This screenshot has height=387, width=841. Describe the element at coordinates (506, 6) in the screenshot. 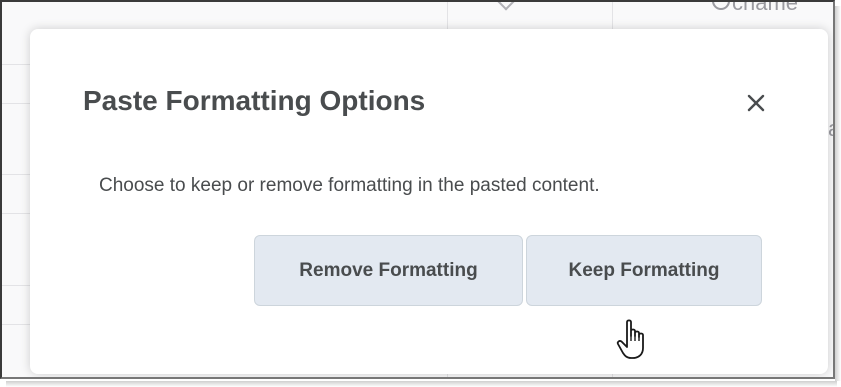

I see `background-chevron-icon` at that location.